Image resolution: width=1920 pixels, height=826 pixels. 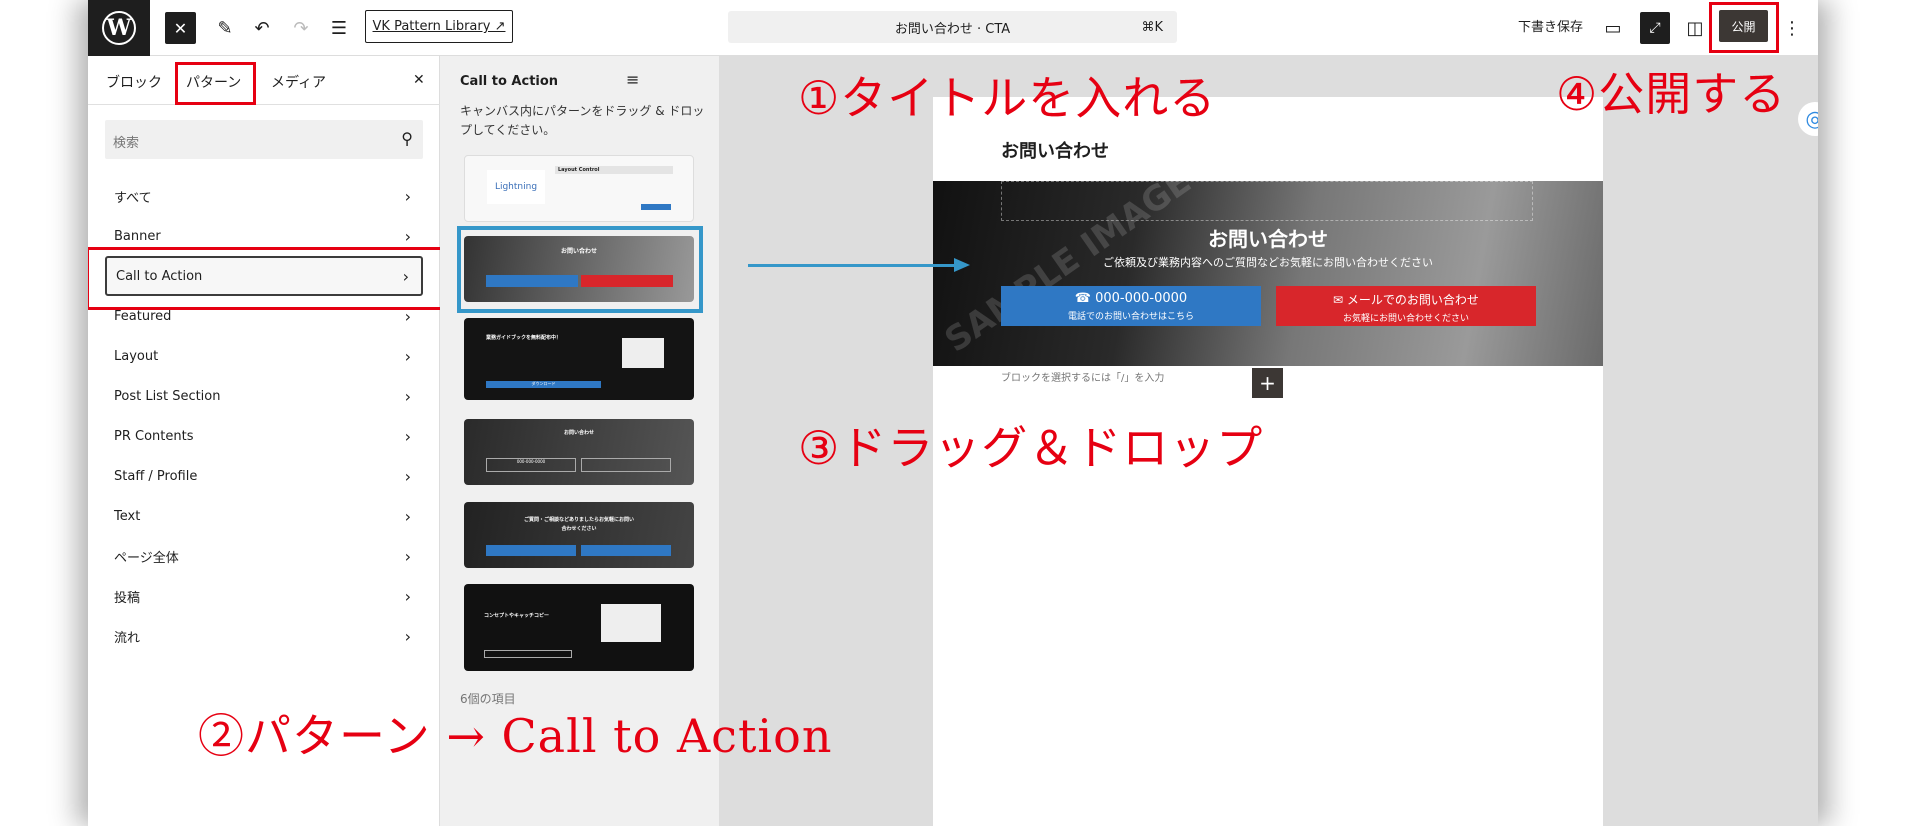 I want to click on cta-heading: お問い合わせ, so click(x=1268, y=239).